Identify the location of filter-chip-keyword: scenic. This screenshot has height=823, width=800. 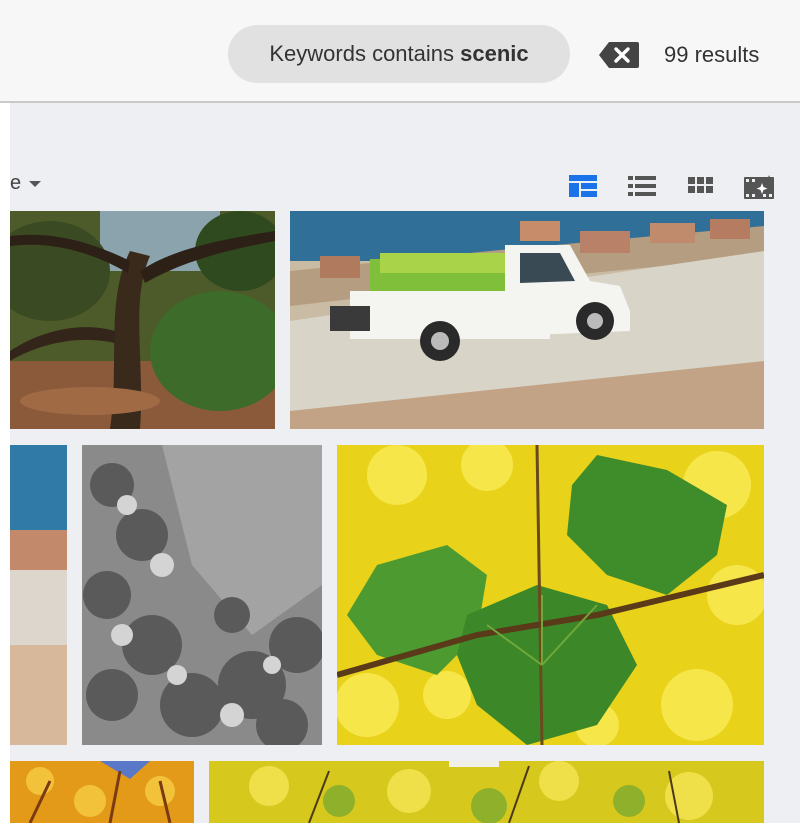
(494, 53).